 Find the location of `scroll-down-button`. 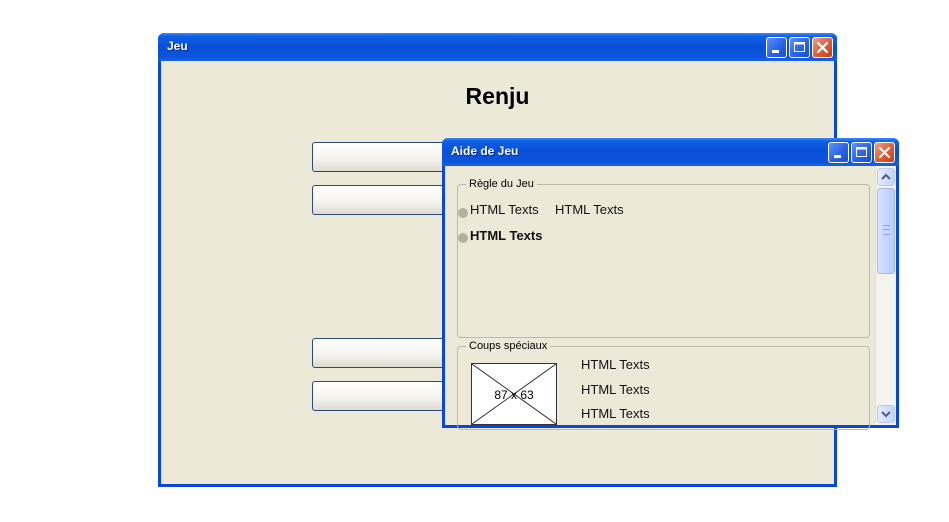

scroll-down-button is located at coordinates (886, 414).